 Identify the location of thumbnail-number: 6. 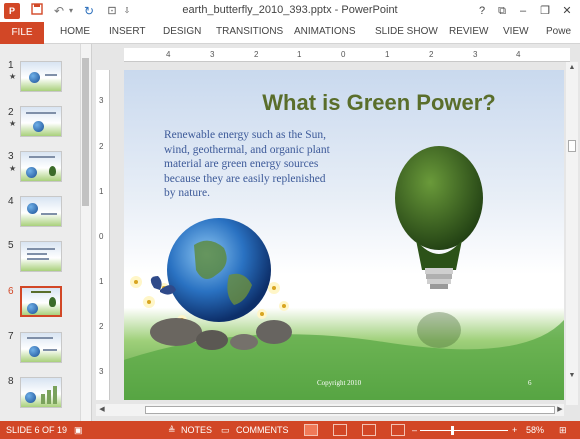
(11, 291).